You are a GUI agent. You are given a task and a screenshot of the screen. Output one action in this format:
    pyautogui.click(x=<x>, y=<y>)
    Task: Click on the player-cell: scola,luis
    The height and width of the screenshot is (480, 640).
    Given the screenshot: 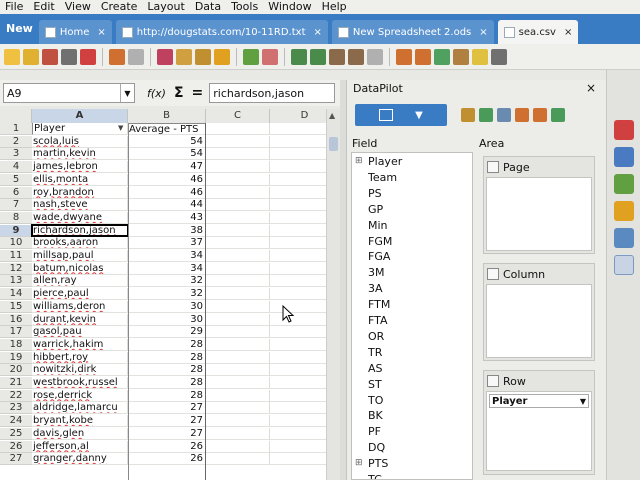 What is the action you would take?
    pyautogui.click(x=80, y=141)
    